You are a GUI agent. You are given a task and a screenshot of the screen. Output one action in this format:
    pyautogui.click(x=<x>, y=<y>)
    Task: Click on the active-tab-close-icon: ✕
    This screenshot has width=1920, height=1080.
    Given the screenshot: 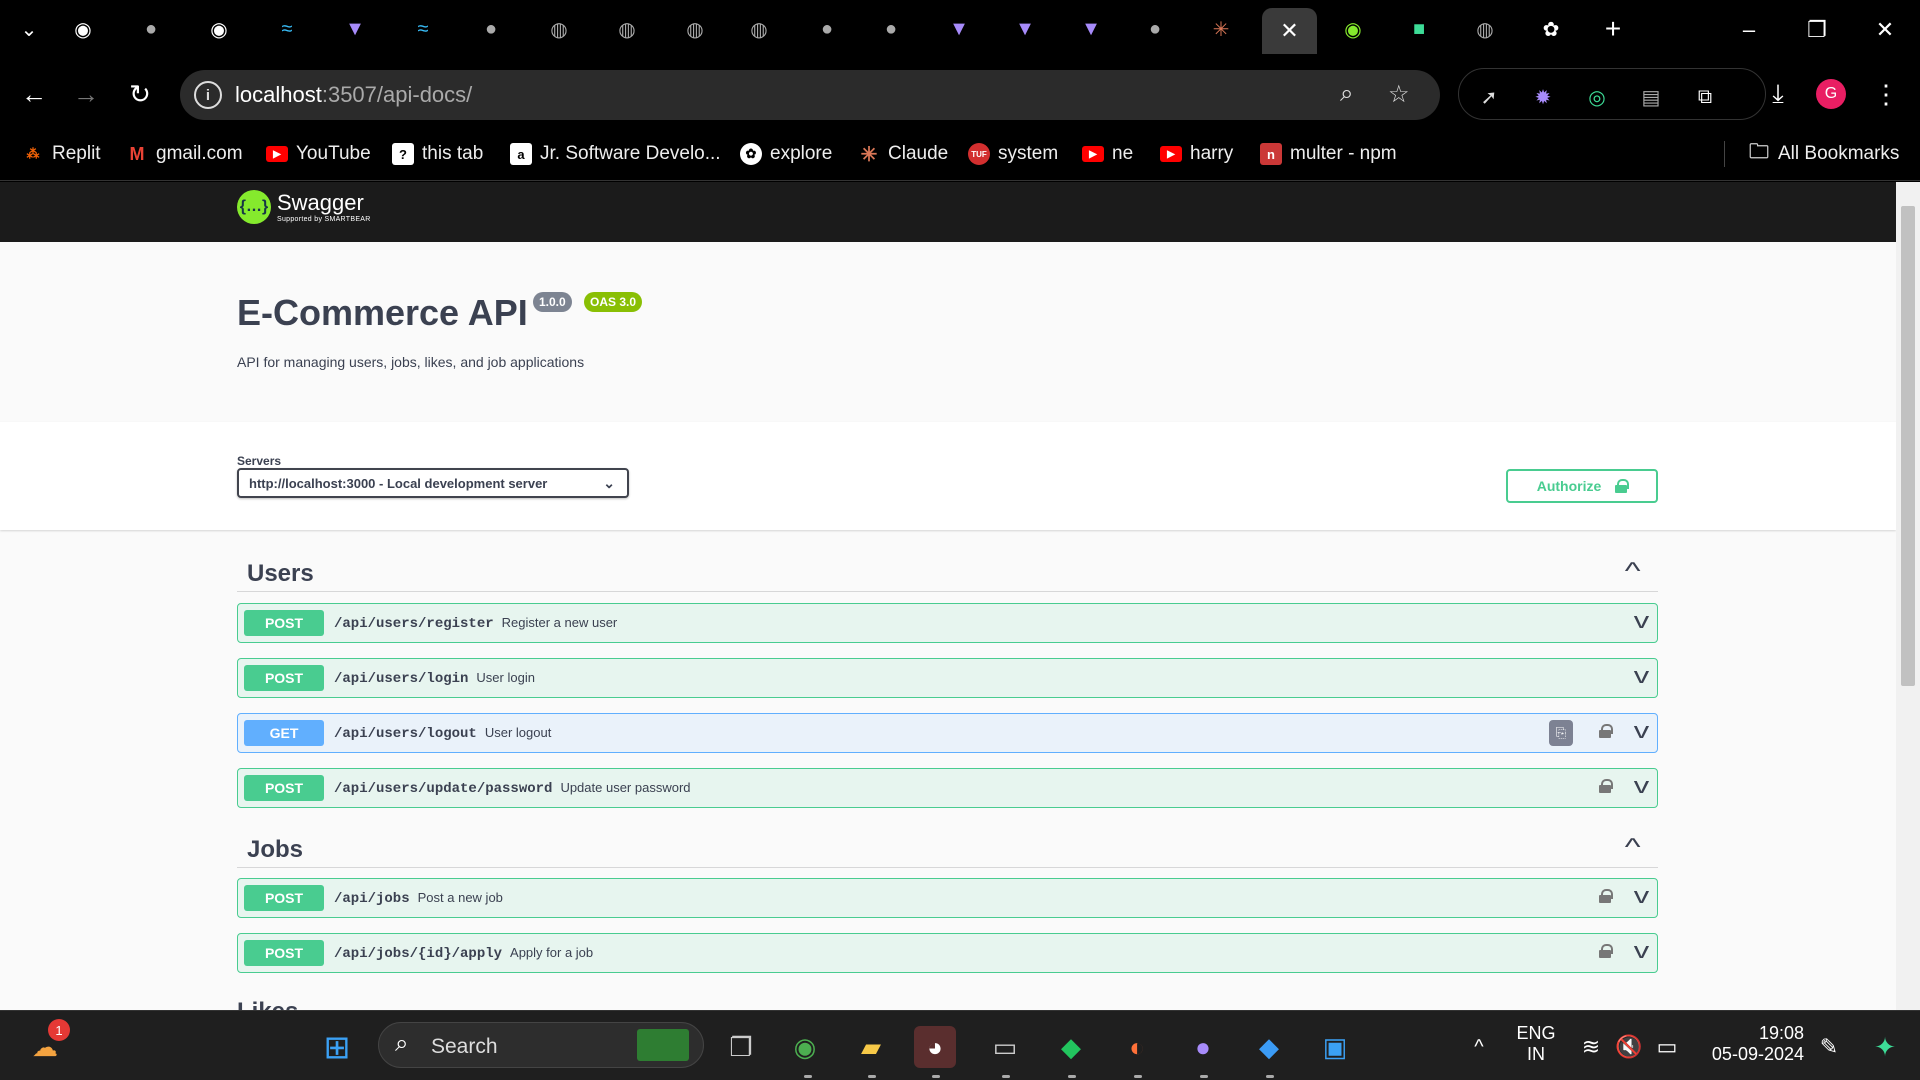 What is the action you would take?
    pyautogui.click(x=1289, y=31)
    